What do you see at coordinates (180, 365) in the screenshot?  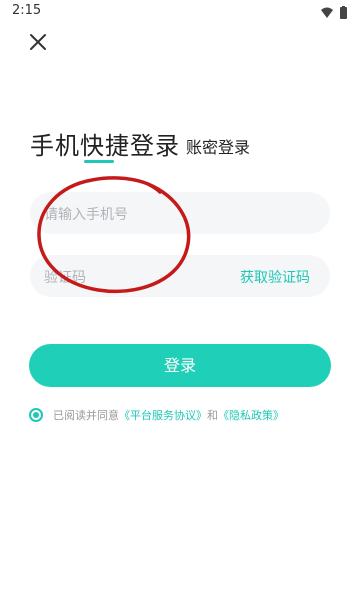 I see `login-button: 登录` at bounding box center [180, 365].